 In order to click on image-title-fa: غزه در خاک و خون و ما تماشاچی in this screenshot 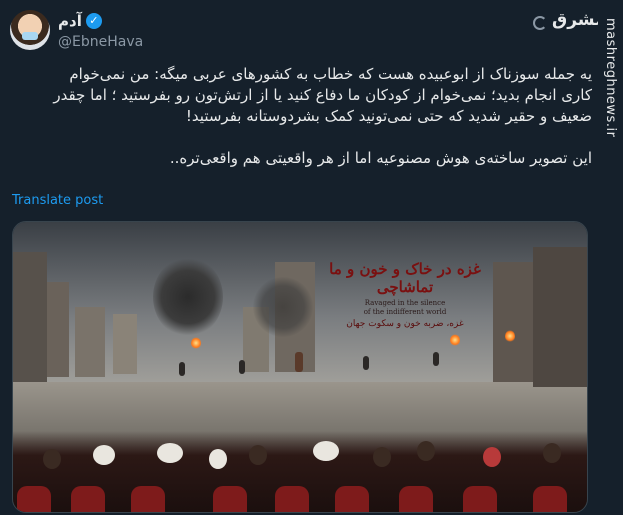, I will do `click(405, 278)`.